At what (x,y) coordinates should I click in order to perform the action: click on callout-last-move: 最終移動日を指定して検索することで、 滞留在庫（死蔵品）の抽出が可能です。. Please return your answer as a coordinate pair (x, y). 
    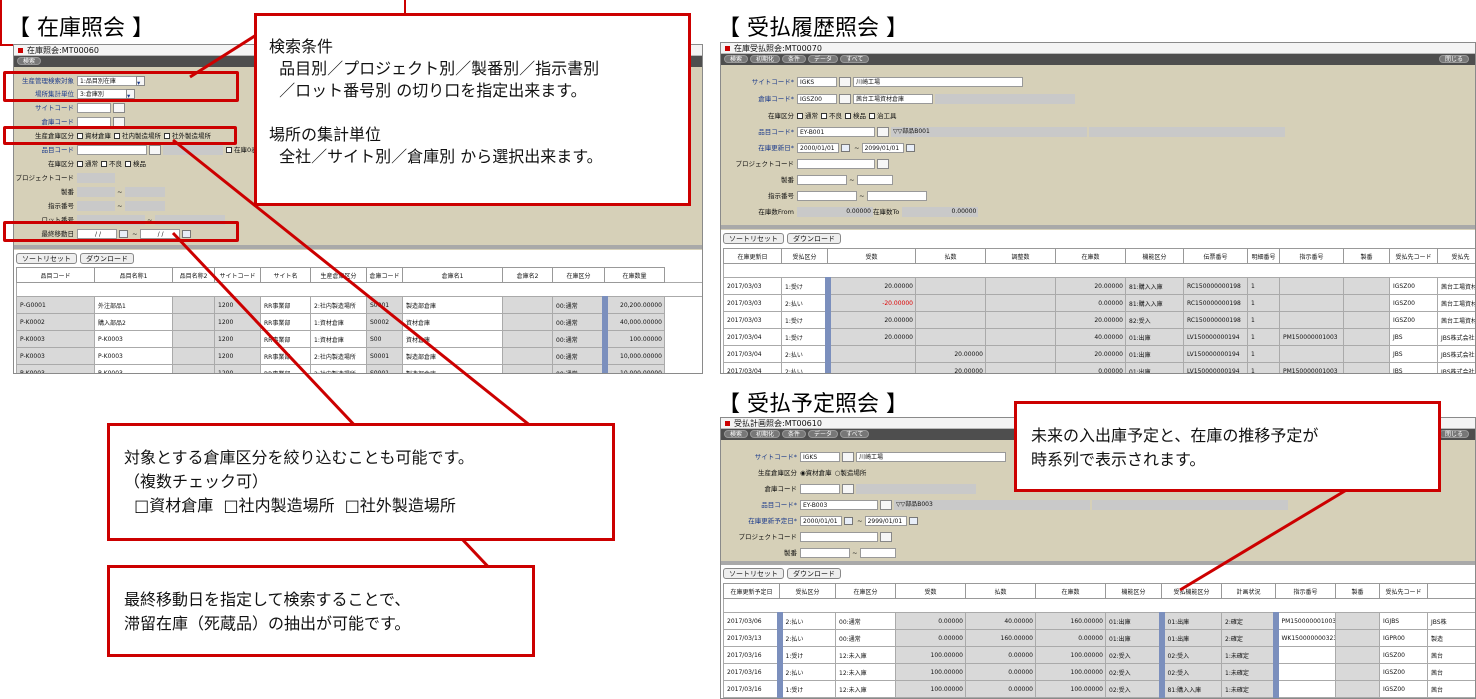
    Looking at the image, I should click on (321, 611).